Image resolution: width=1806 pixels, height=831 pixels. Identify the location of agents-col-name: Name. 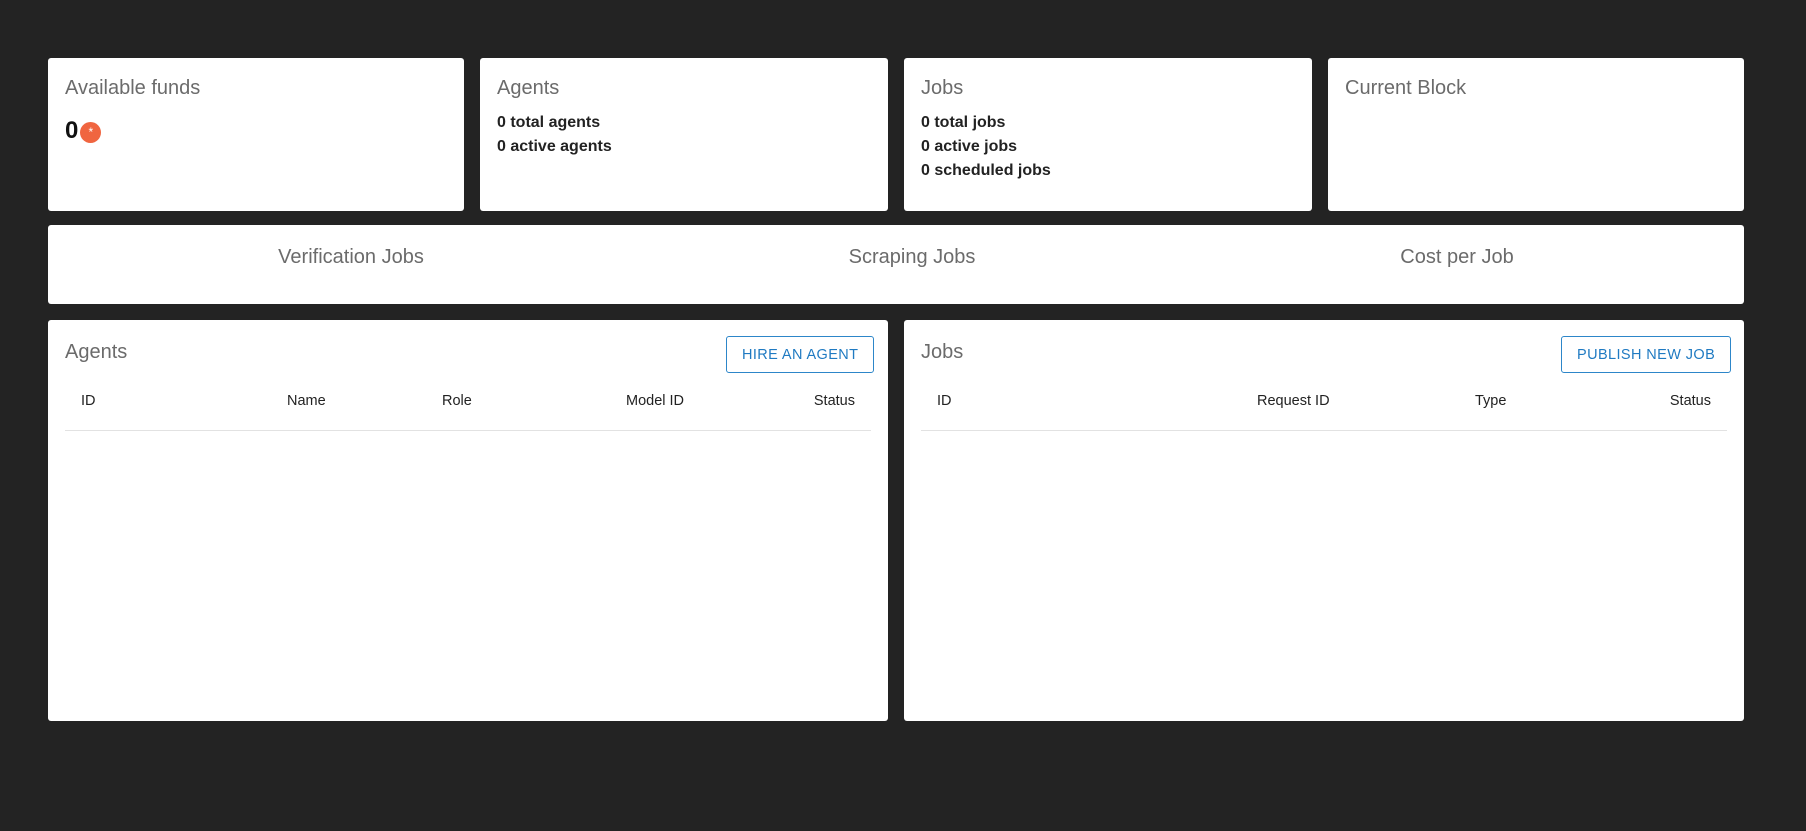
(306, 401).